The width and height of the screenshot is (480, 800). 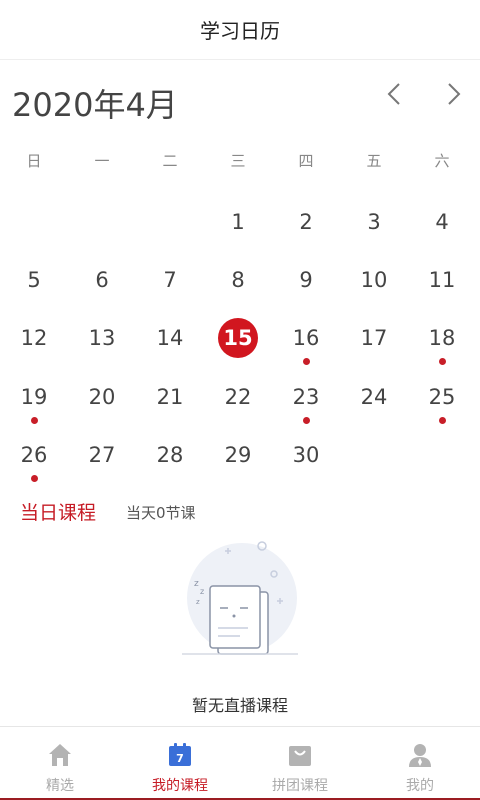 I want to click on day-number: 7, so click(x=170, y=280).